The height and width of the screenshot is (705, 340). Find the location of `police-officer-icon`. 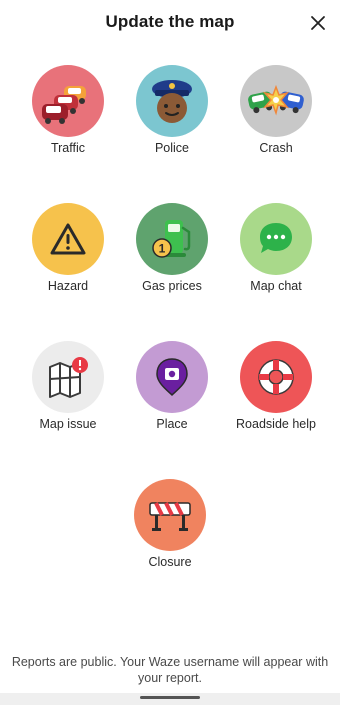

police-officer-icon is located at coordinates (172, 101).